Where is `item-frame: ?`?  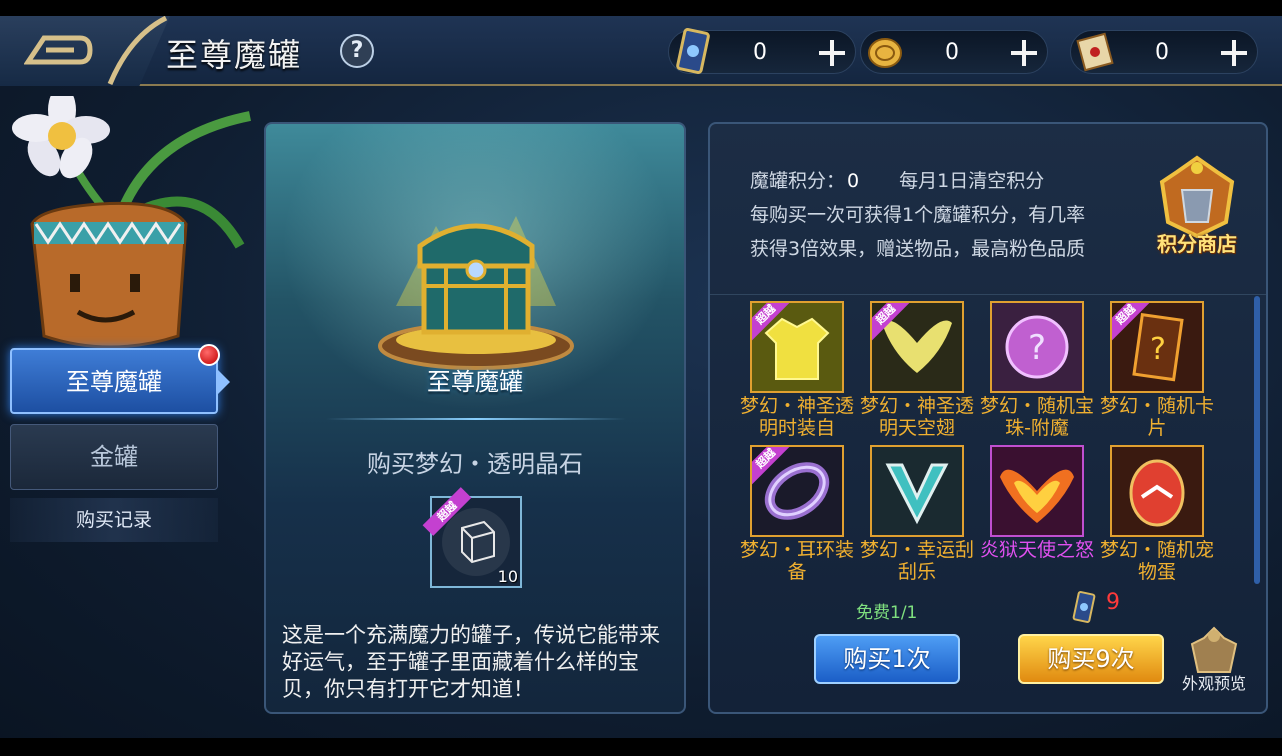 item-frame: ? is located at coordinates (1037, 347).